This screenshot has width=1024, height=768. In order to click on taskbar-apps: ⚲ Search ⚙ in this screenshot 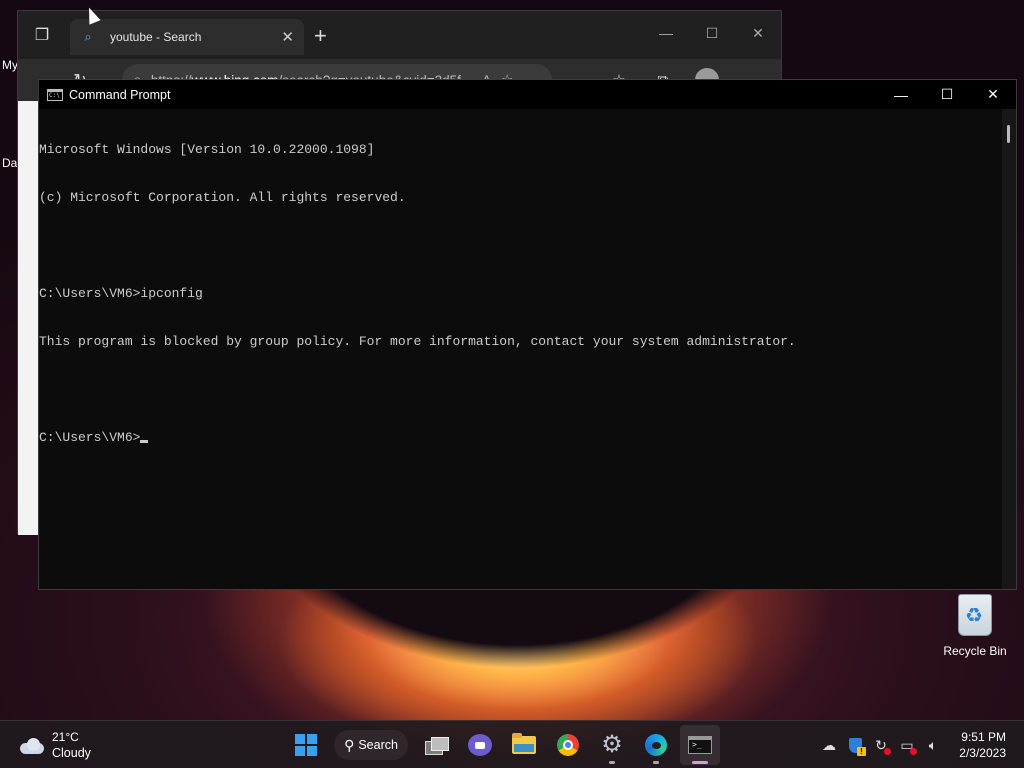, I will do `click(503, 745)`.